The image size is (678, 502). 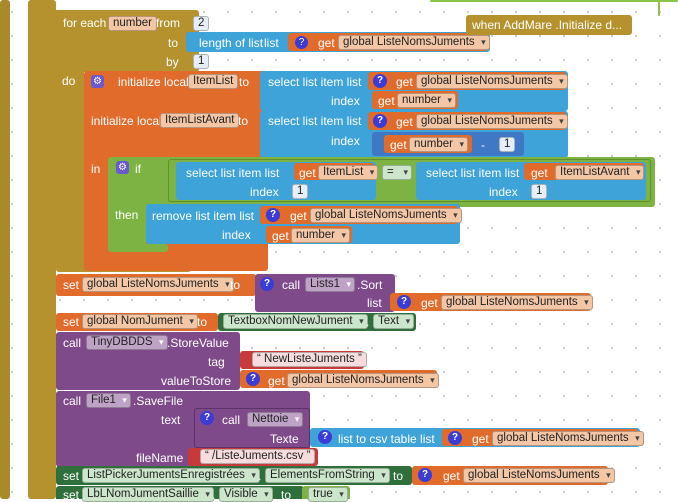 What do you see at coordinates (201, 23) in the screenshot?
I see `from-number: 2` at bounding box center [201, 23].